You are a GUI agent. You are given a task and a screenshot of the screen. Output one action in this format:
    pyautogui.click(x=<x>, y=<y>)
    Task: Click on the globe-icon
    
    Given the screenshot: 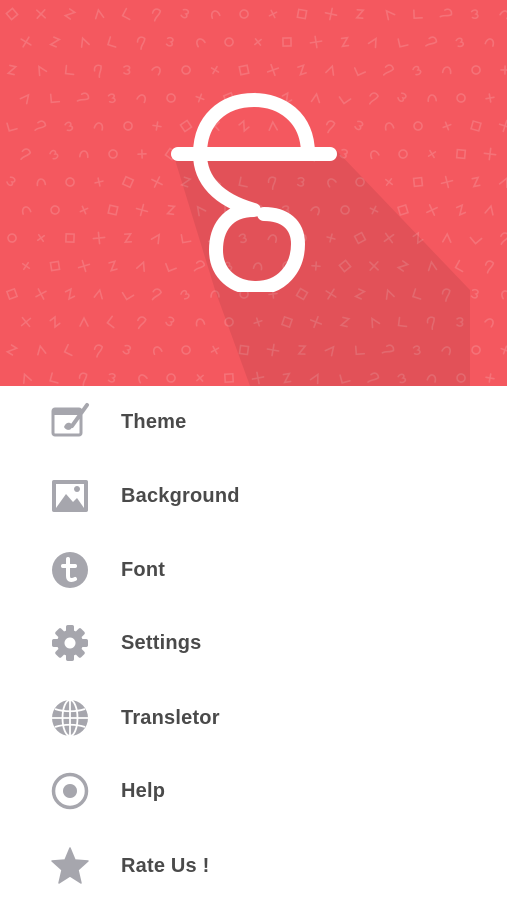 What is the action you would take?
    pyautogui.click(x=70, y=718)
    